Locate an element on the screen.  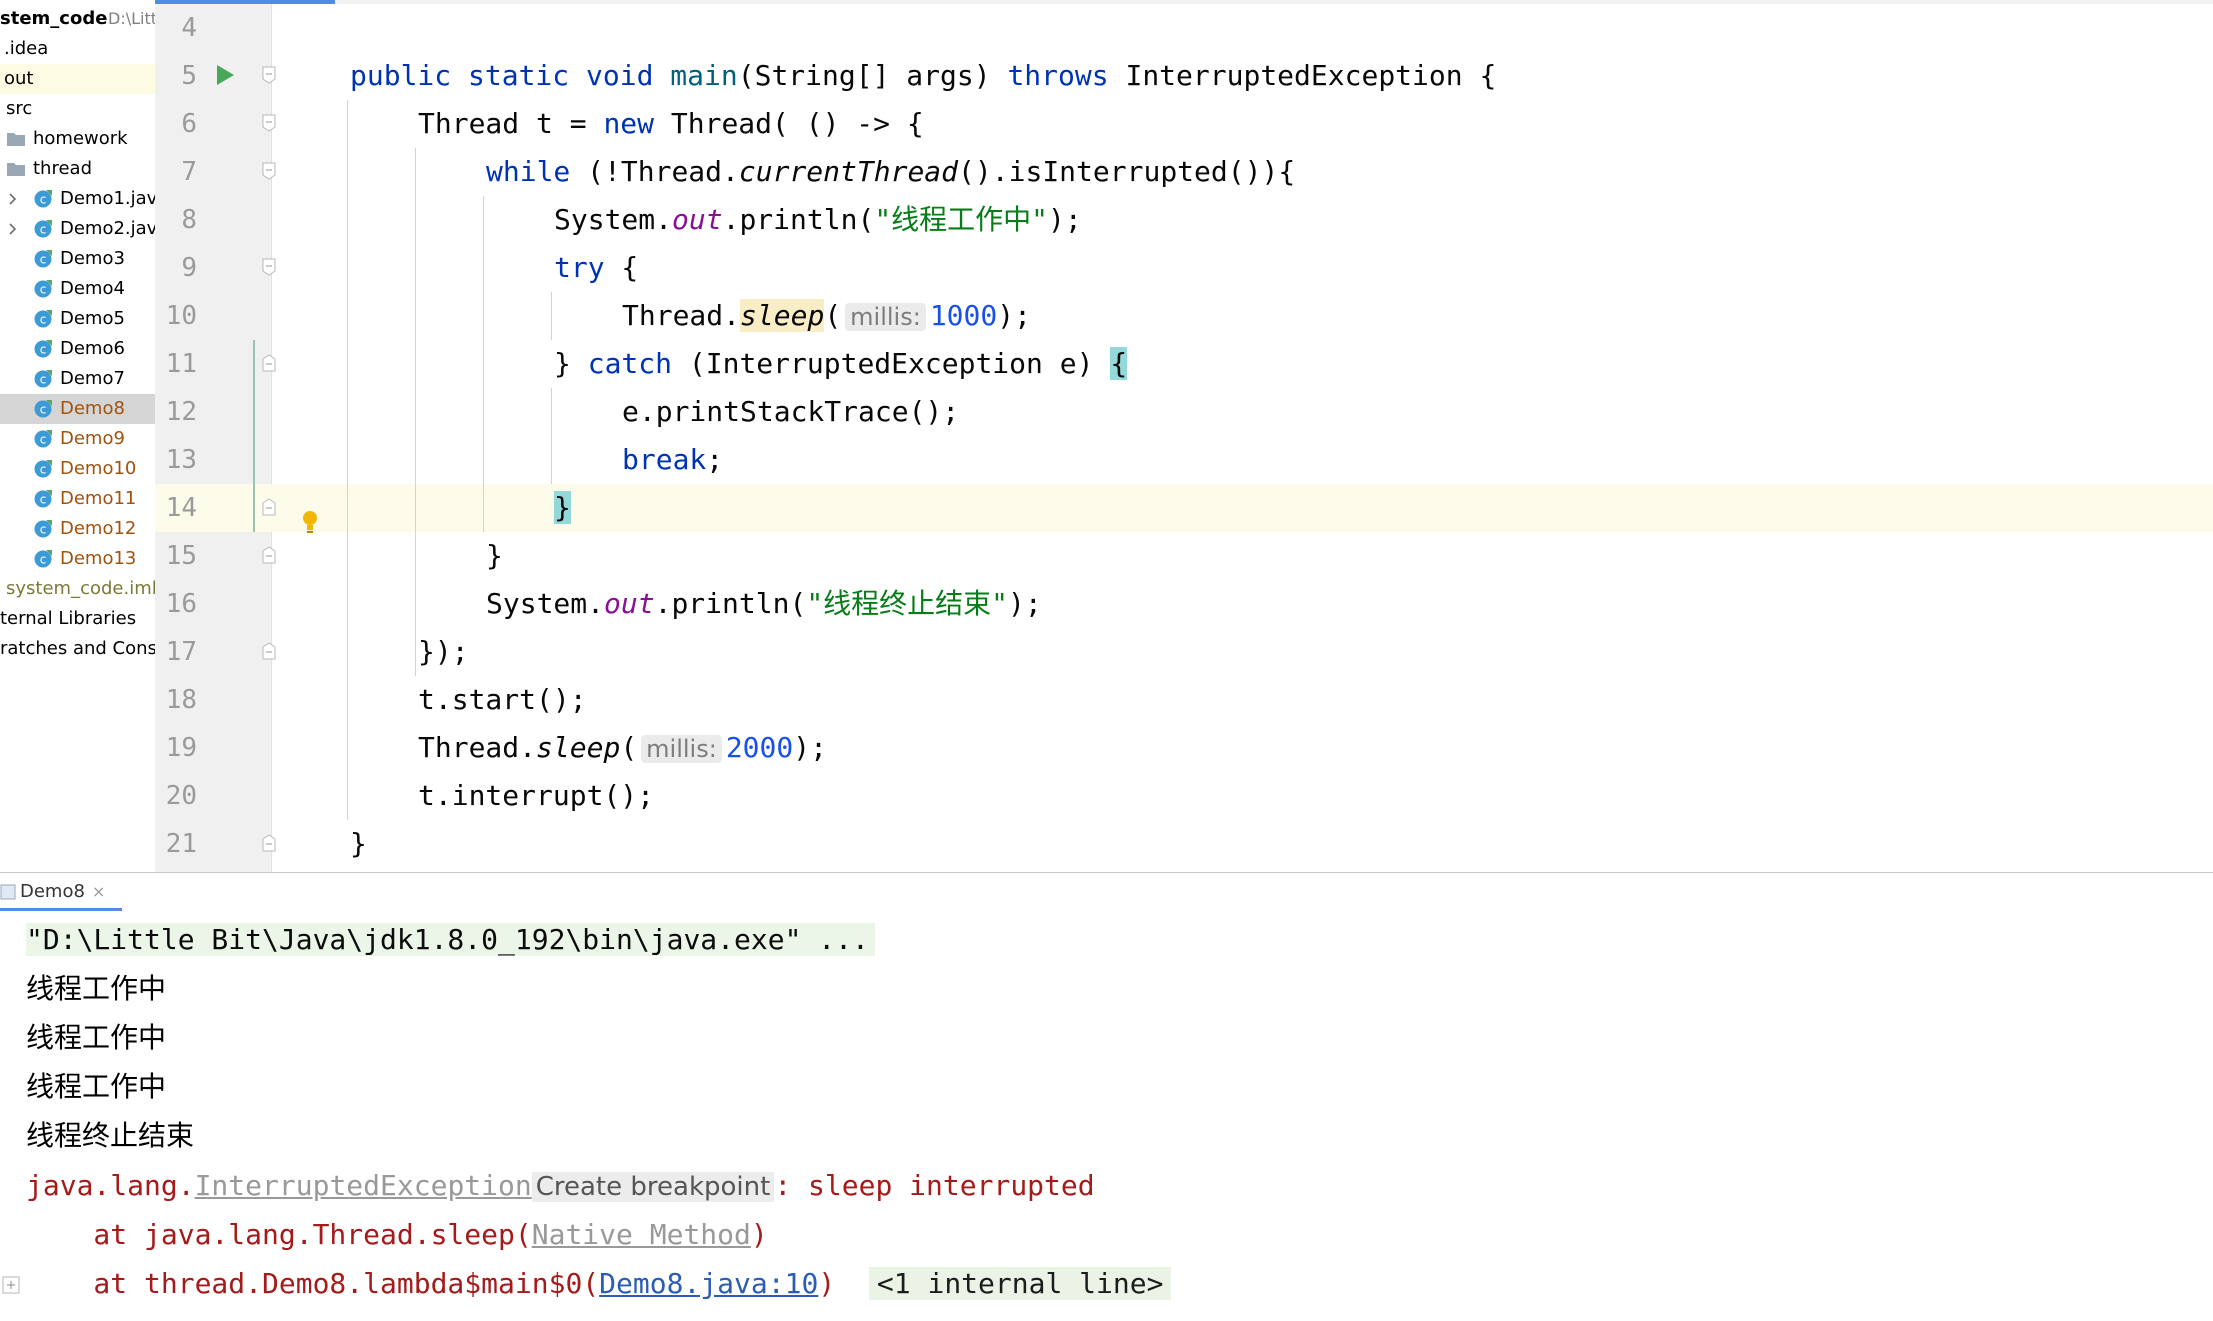
code-token: main is located at coordinates (704, 75).